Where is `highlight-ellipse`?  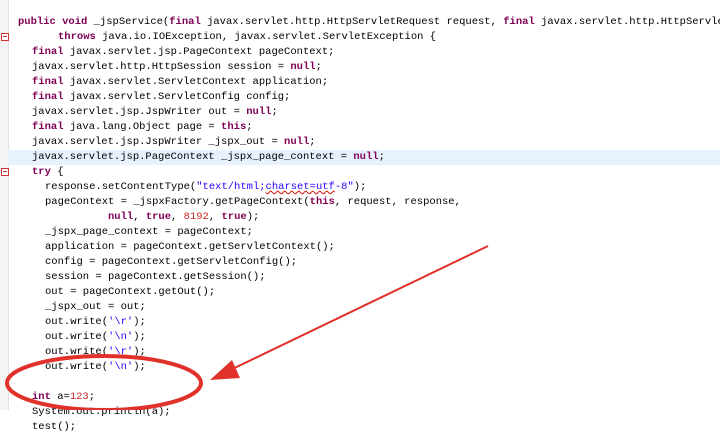 highlight-ellipse is located at coordinates (104, 382).